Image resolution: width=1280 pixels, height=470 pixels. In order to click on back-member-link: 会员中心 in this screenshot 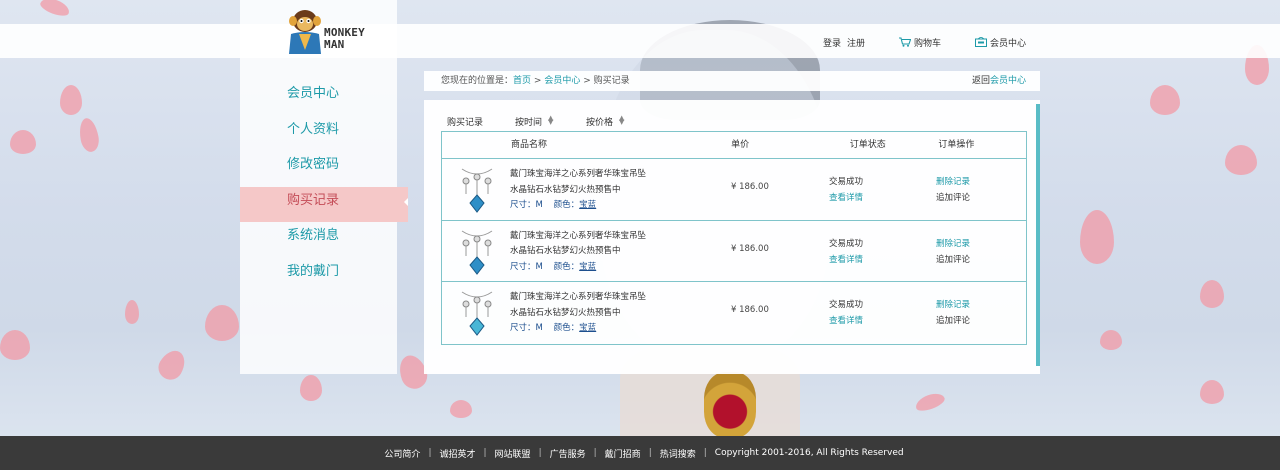, I will do `click(1008, 81)`.